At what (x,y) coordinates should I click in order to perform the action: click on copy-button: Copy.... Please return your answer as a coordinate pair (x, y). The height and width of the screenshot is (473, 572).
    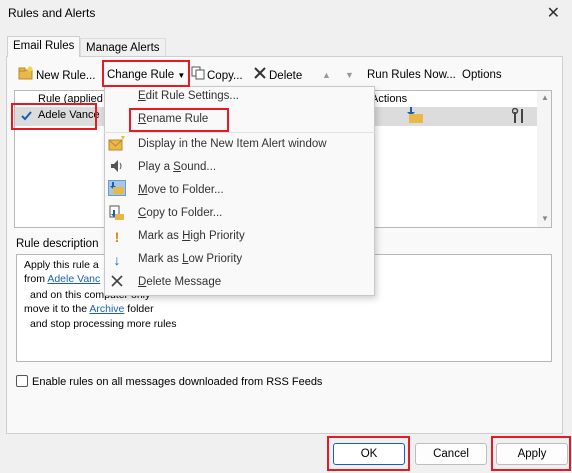
    Looking at the image, I should click on (217, 75).